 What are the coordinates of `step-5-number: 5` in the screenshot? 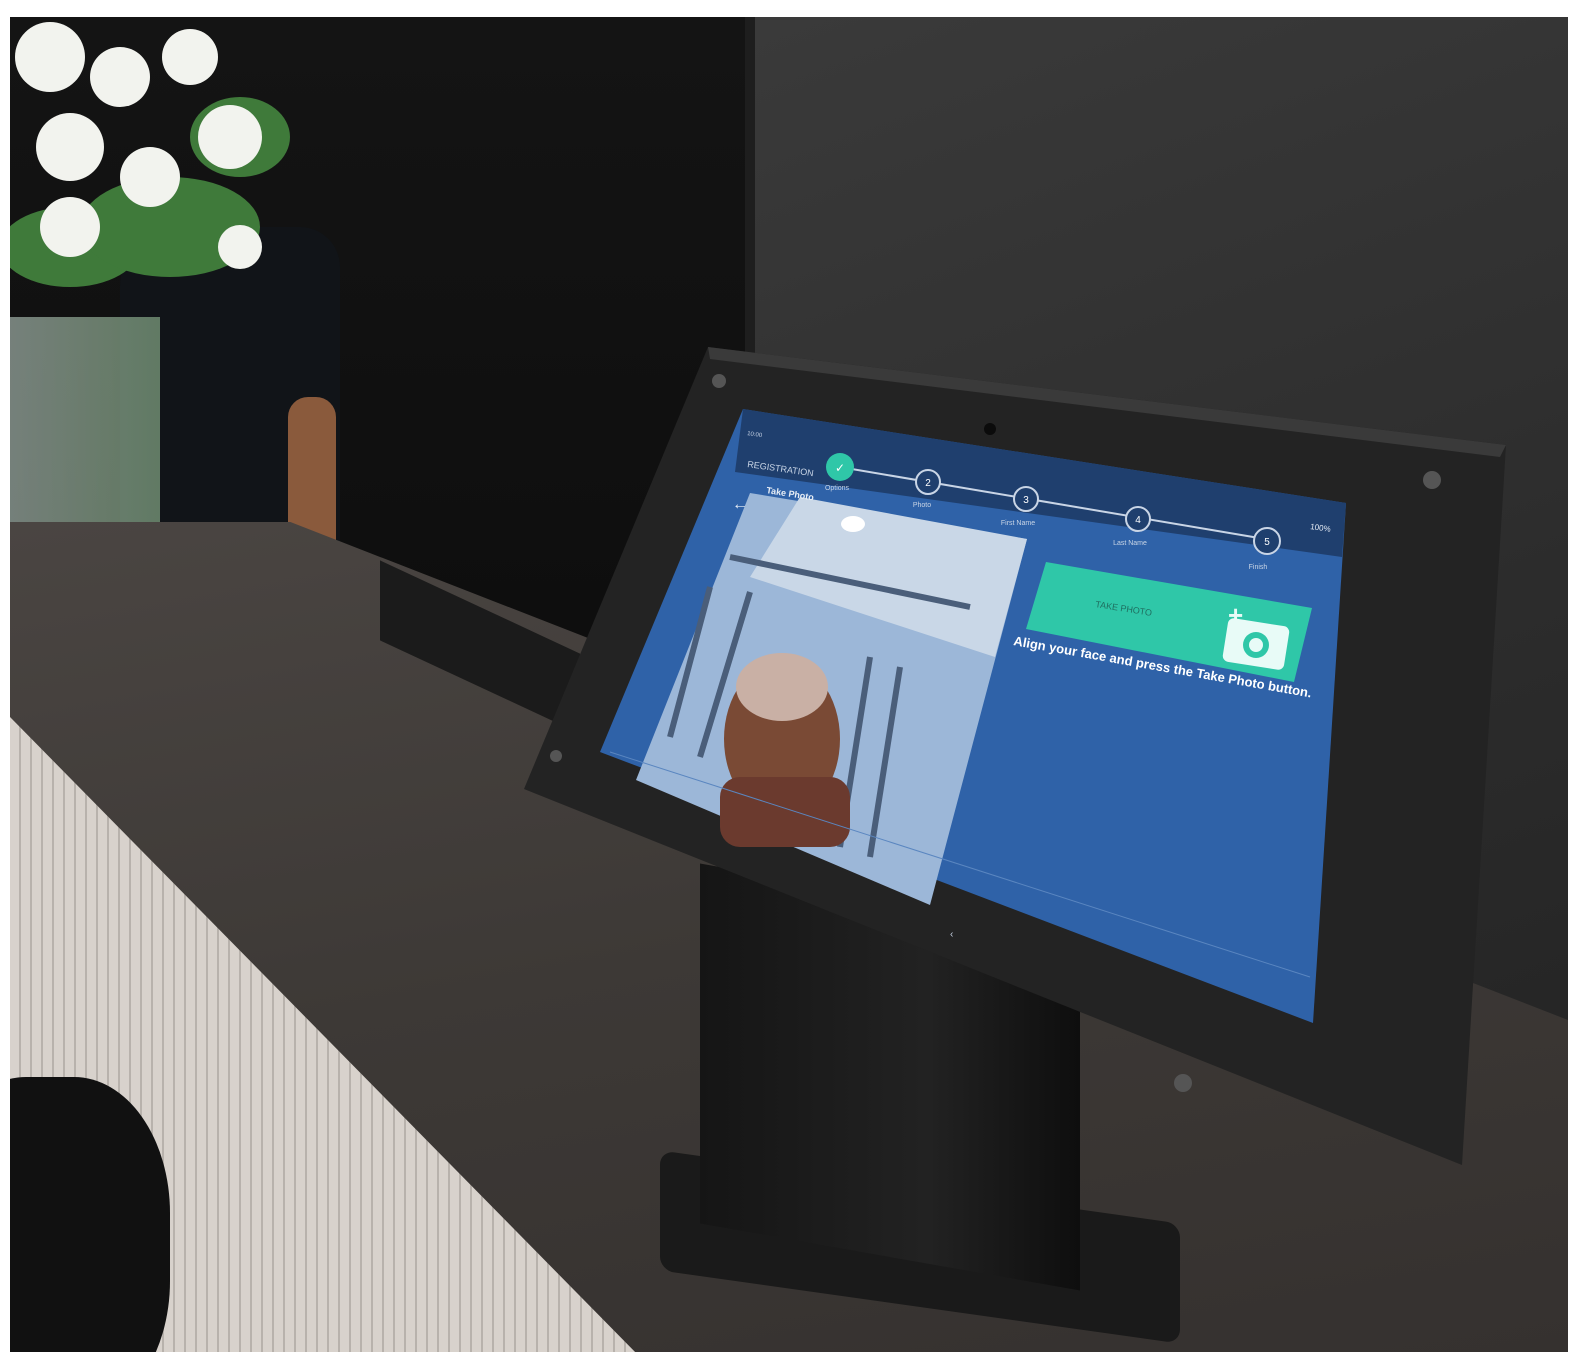 It's located at (1267, 542).